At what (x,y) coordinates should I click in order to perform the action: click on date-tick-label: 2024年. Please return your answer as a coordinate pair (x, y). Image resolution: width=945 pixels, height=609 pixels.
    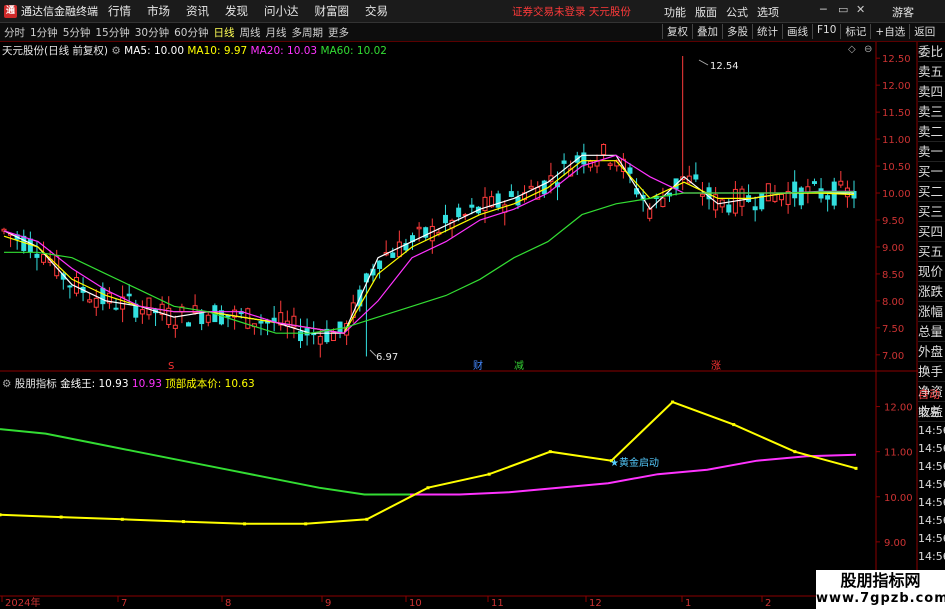
    Looking at the image, I should click on (22, 602).